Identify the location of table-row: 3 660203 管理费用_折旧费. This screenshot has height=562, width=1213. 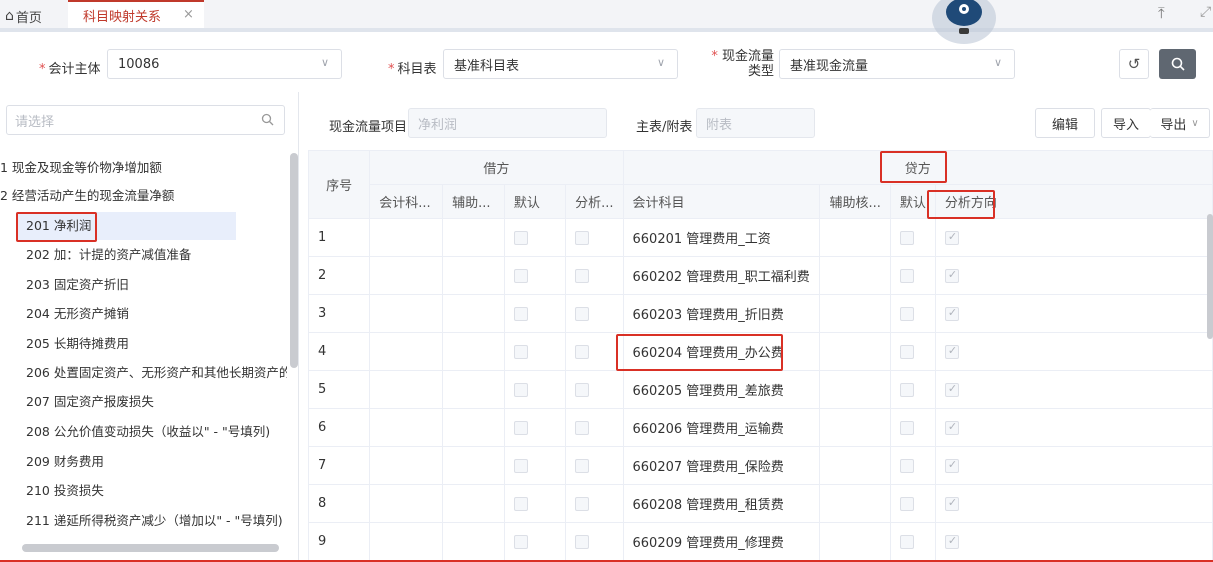
(760, 313).